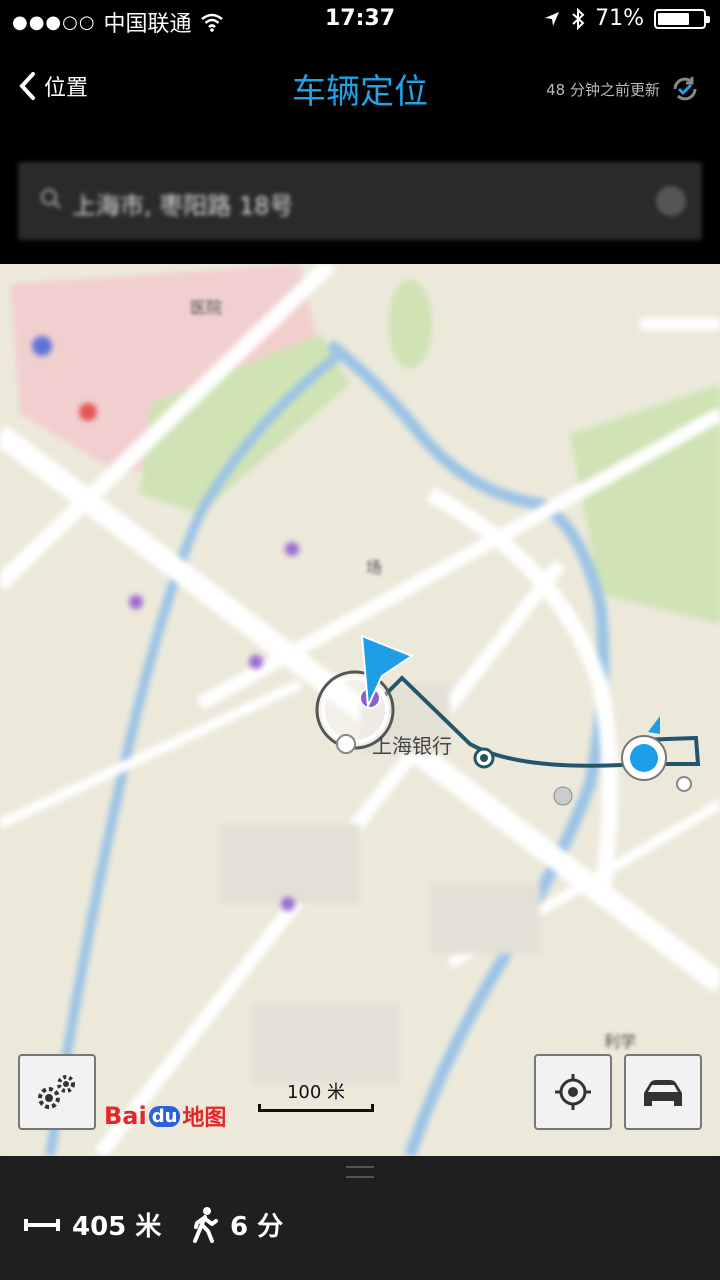  Describe the element at coordinates (51, 199) in the screenshot. I see `search-icon` at that location.